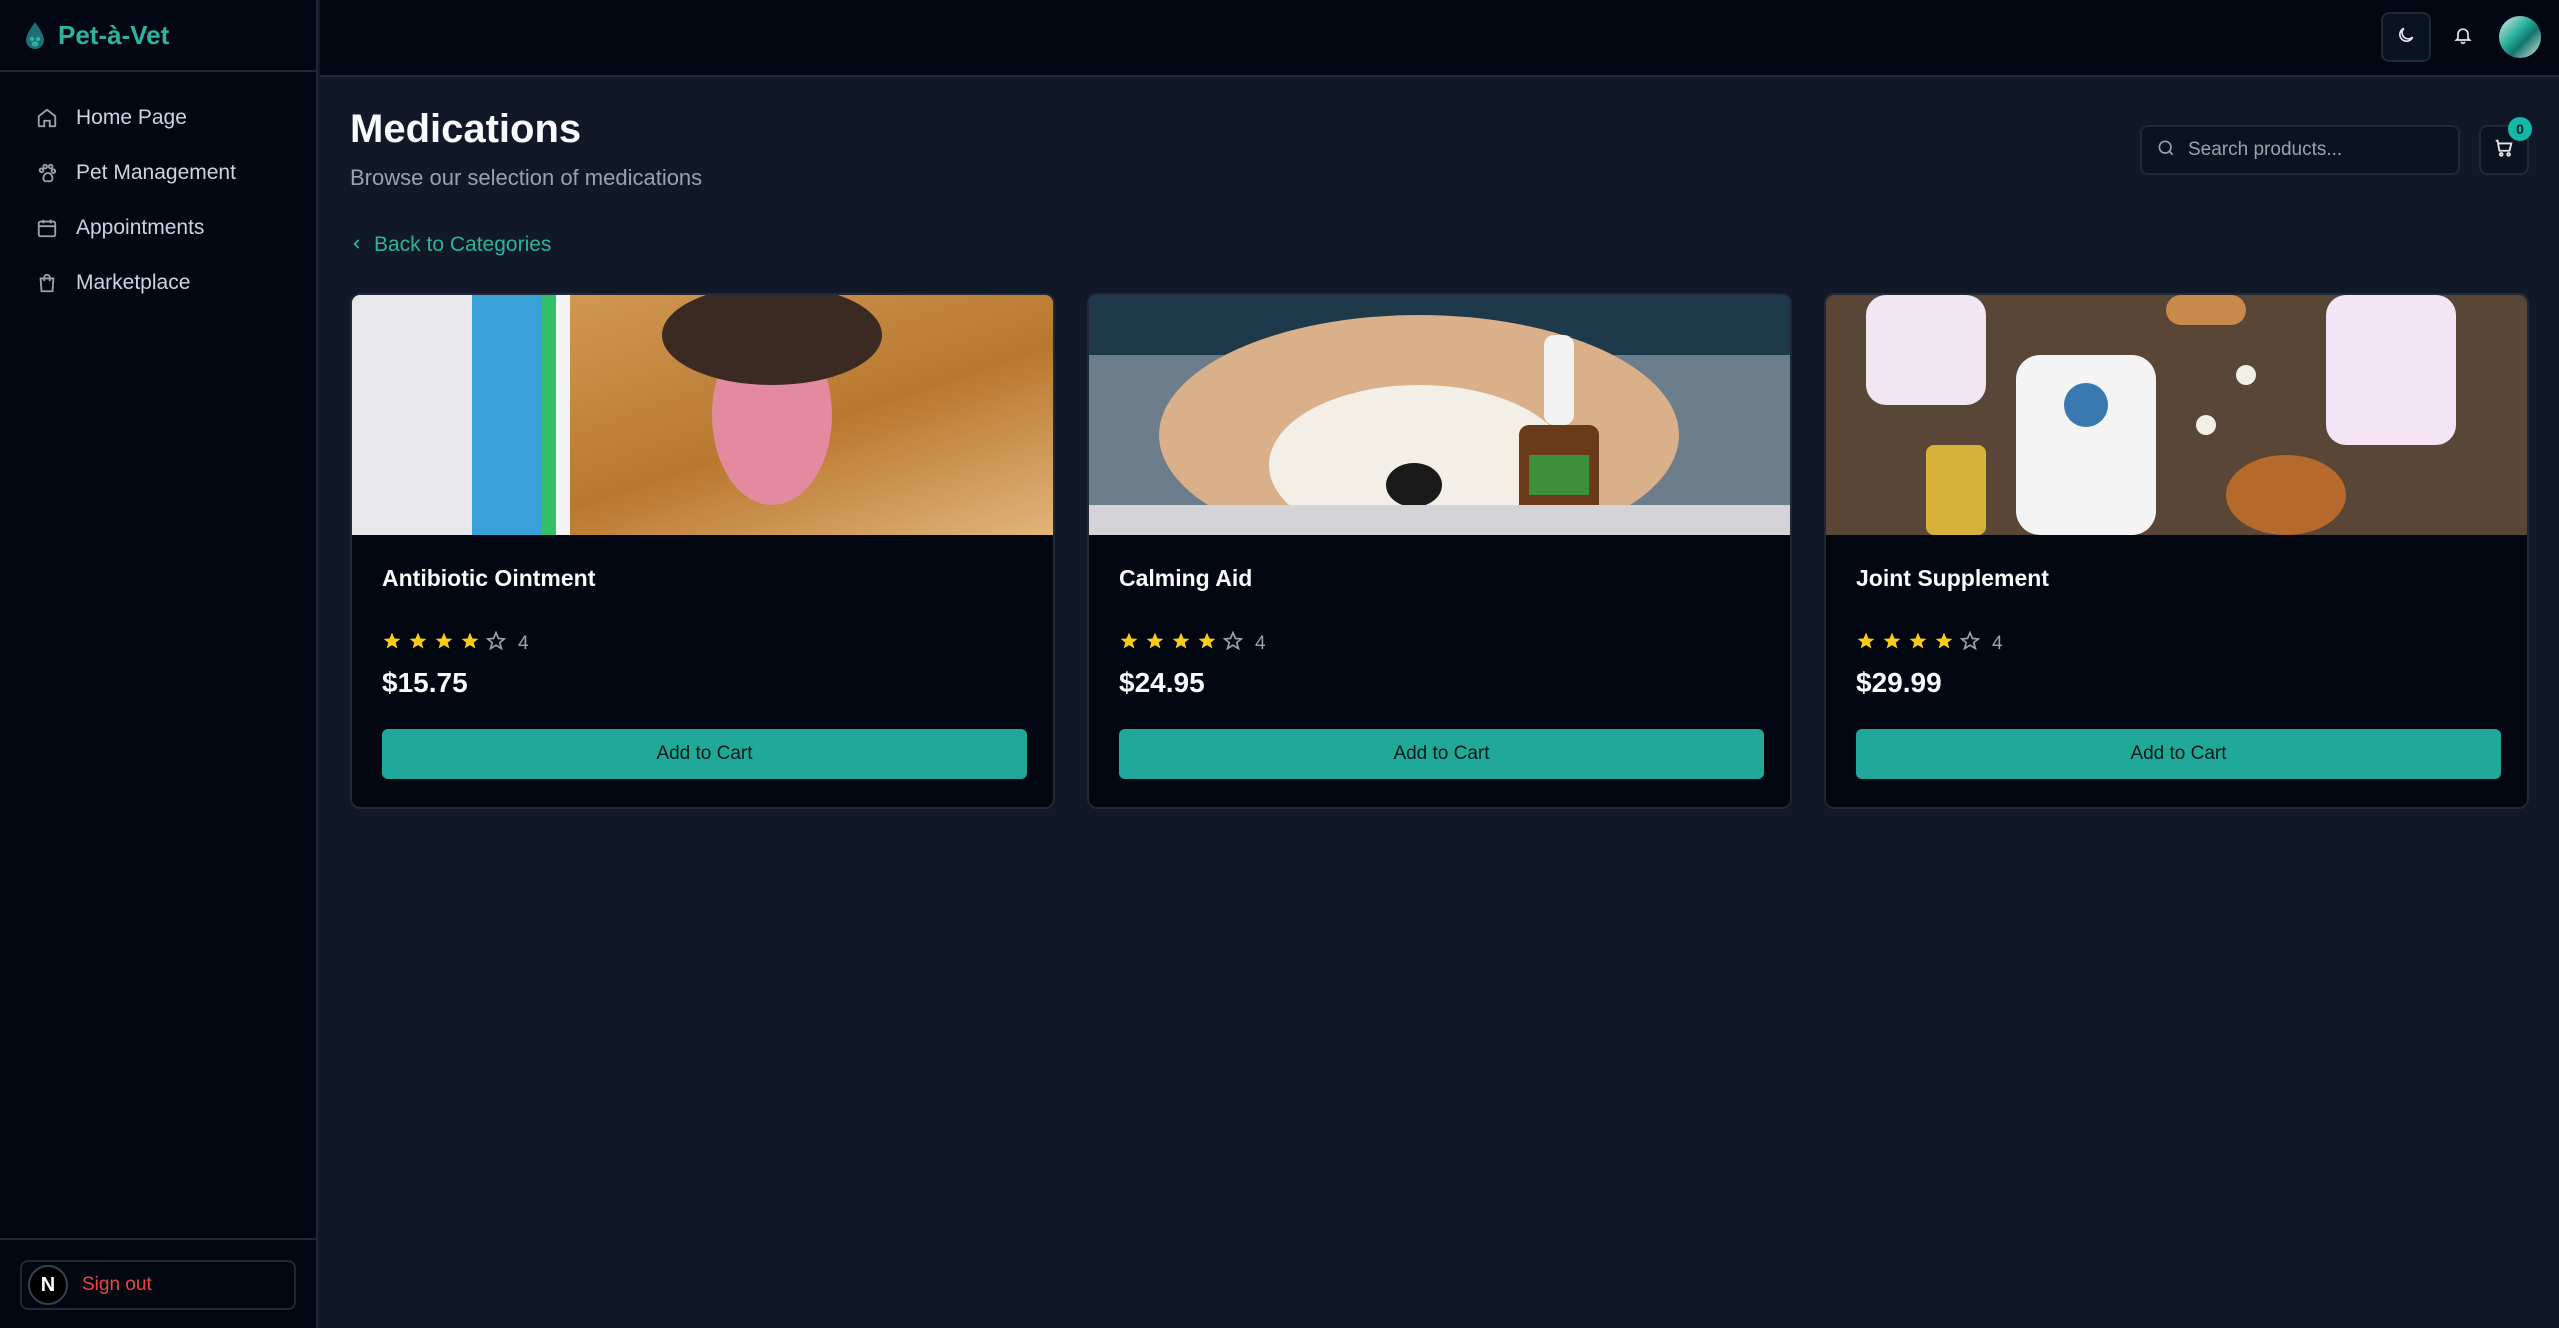 The width and height of the screenshot is (2559, 1328). What do you see at coordinates (140, 227) in the screenshot?
I see `sidebar-item-label: Appointments` at bounding box center [140, 227].